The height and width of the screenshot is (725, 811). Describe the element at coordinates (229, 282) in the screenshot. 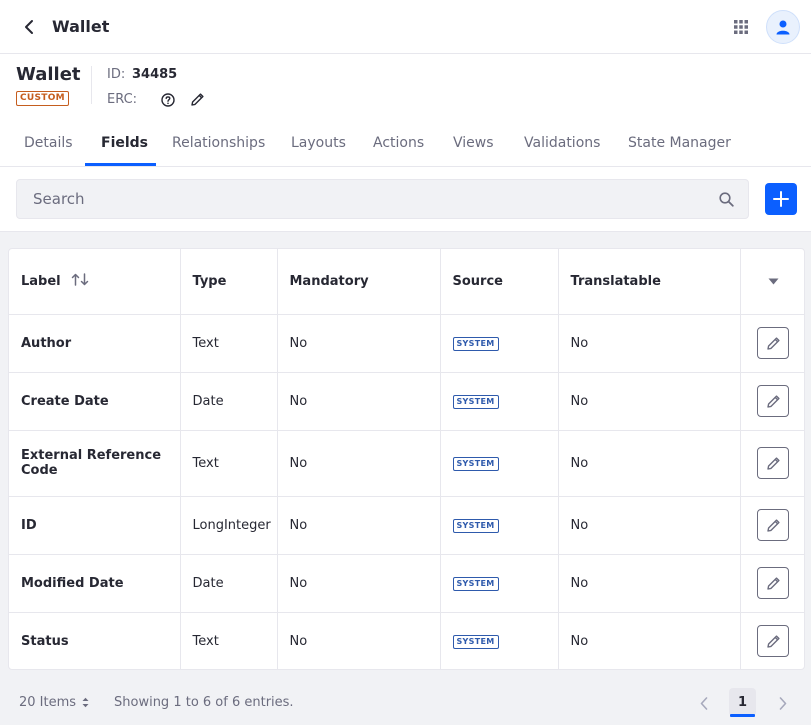

I see `column-header-type: Type` at that location.